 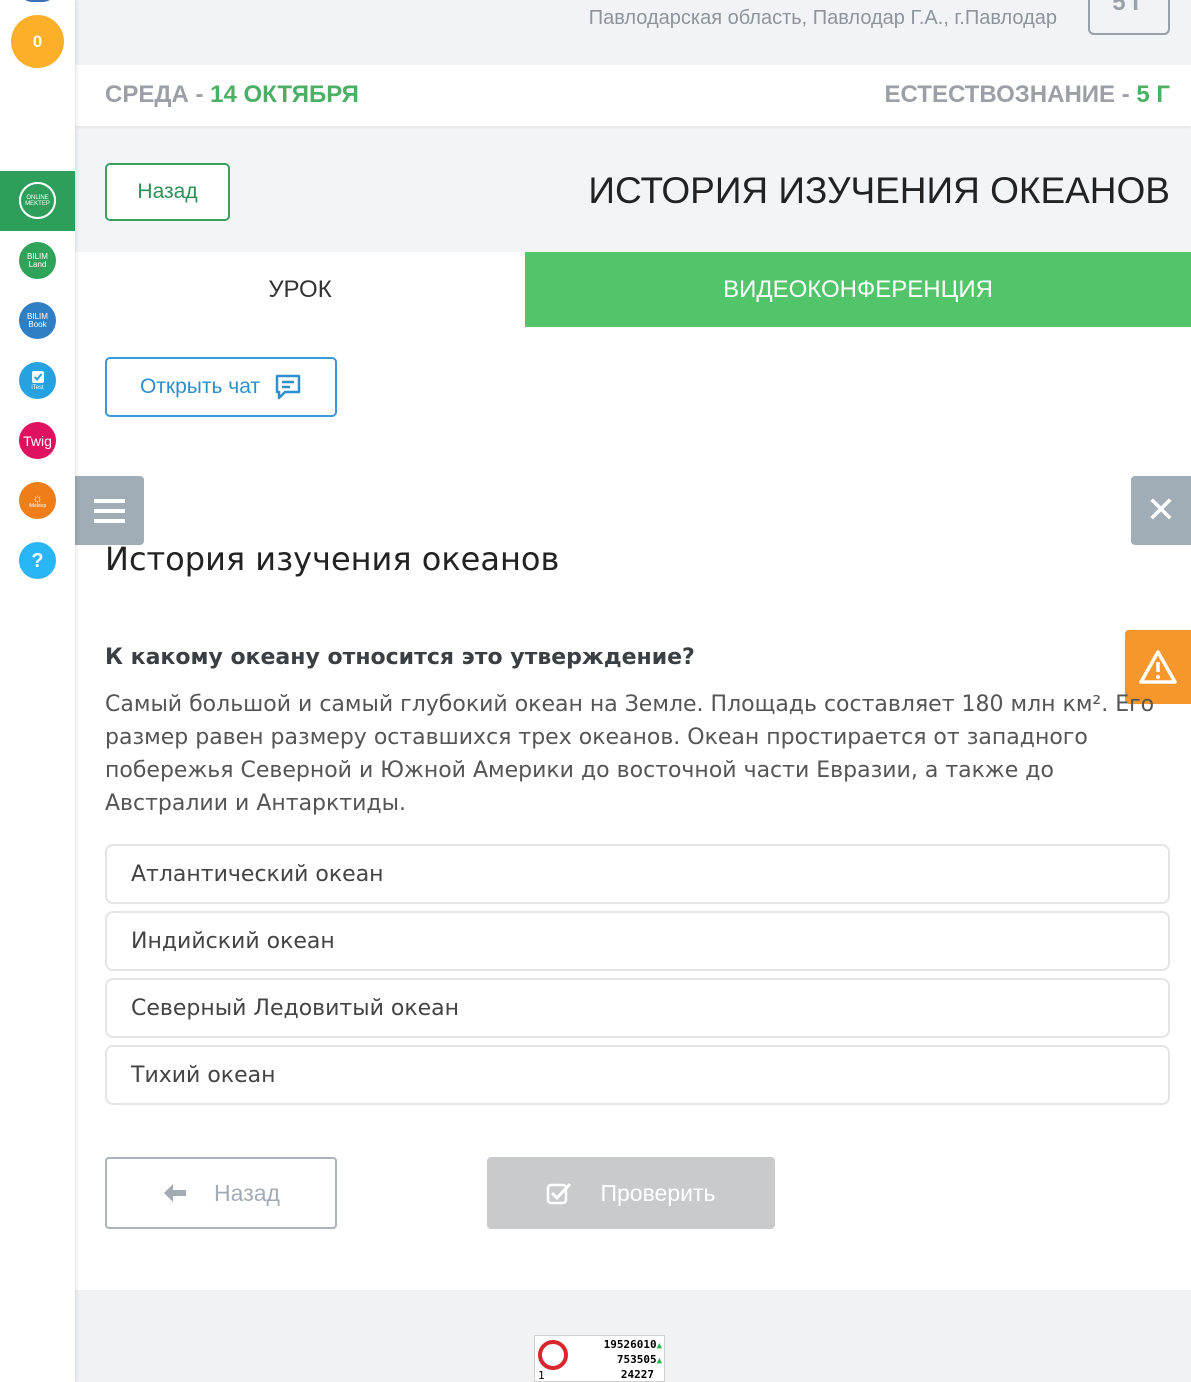 What do you see at coordinates (637, 941) in the screenshot?
I see `answer-option: Индийский океан` at bounding box center [637, 941].